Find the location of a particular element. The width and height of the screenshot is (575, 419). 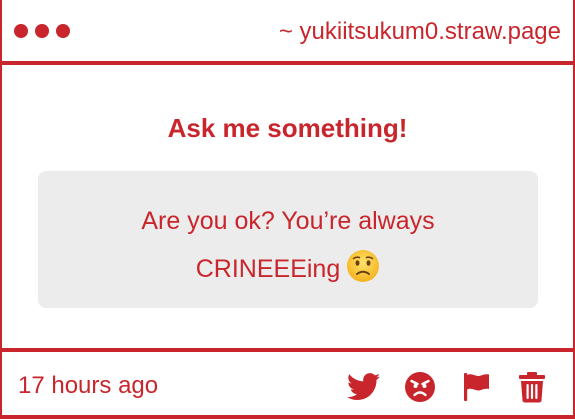

card-border-bottom is located at coordinates (287, 417).